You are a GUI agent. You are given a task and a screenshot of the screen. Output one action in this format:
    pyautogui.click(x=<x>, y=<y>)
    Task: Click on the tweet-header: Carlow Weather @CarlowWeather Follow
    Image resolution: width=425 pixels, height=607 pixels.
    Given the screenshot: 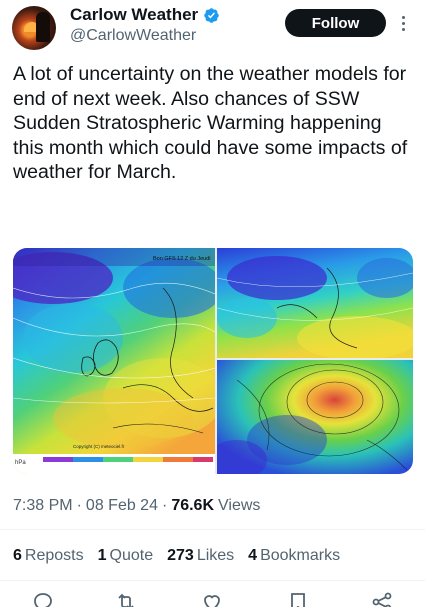 What is the action you would take?
    pyautogui.click(x=212, y=28)
    